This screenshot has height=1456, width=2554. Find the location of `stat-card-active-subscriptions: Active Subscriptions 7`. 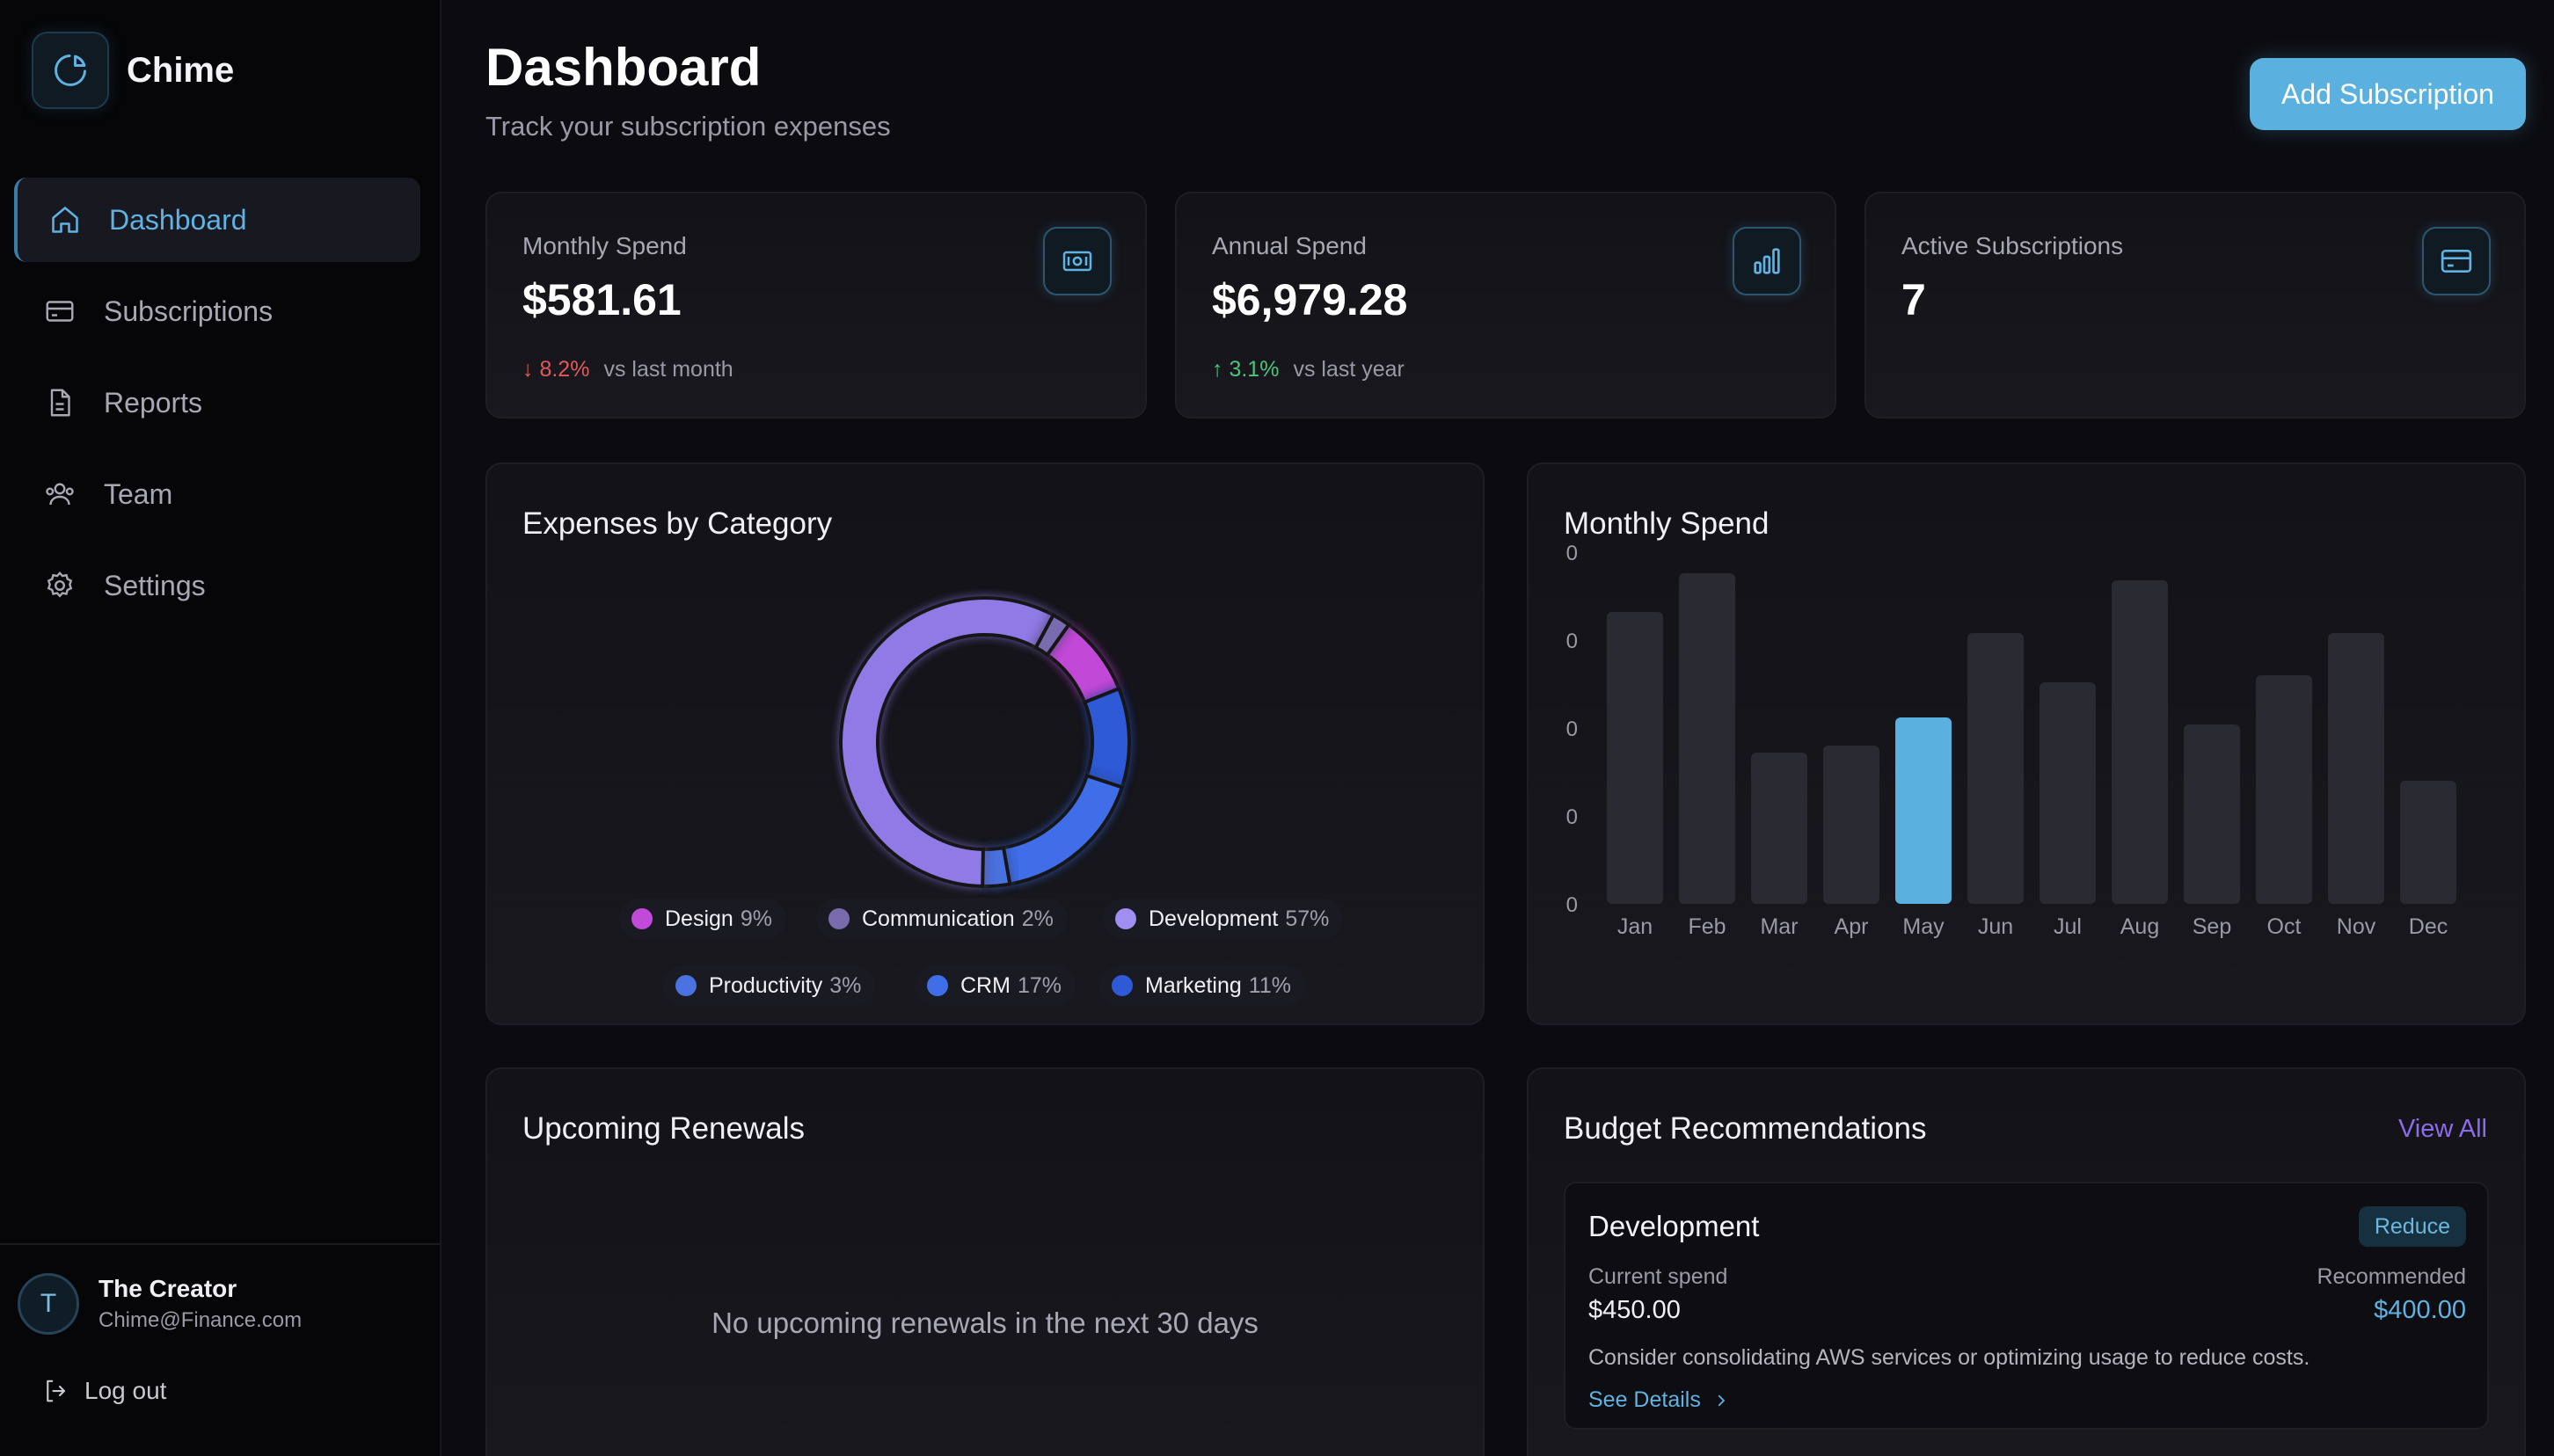

stat-card-active-subscriptions: Active Subscriptions 7 is located at coordinates (2195, 305).